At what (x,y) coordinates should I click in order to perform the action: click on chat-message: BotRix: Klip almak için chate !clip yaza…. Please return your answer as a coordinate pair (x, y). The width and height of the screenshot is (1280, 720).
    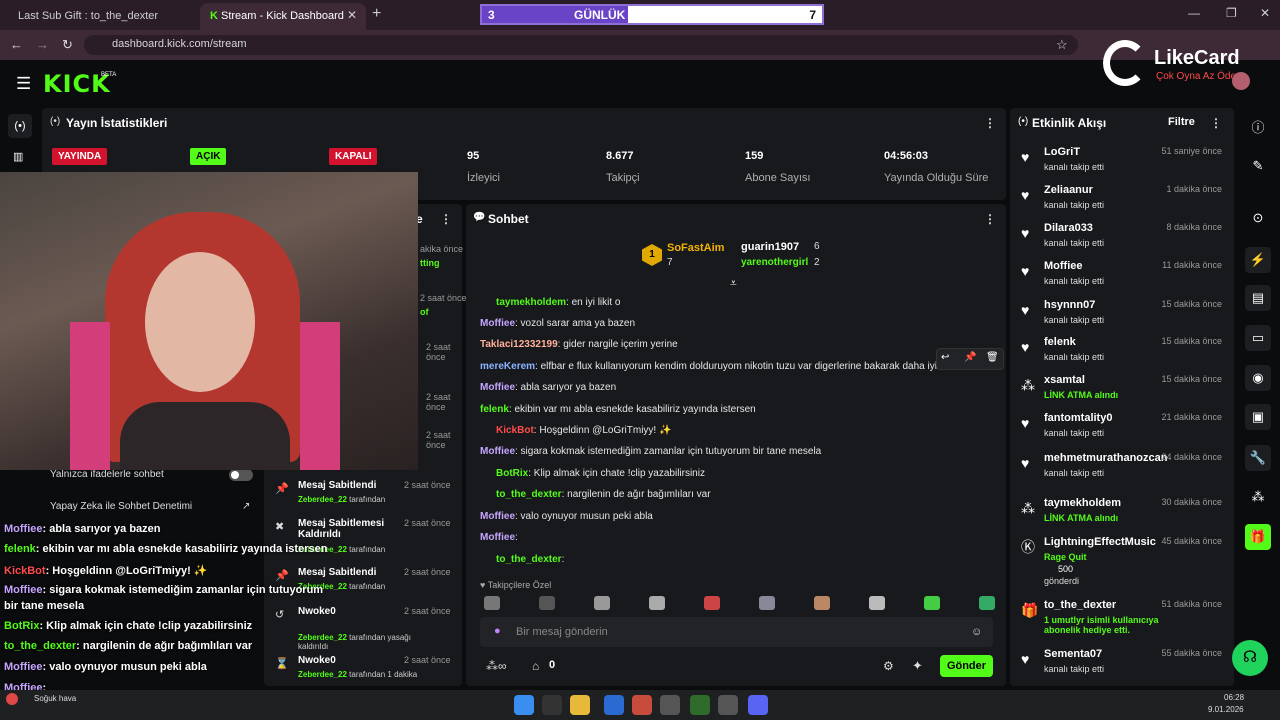
    Looking at the image, I should click on (600, 473).